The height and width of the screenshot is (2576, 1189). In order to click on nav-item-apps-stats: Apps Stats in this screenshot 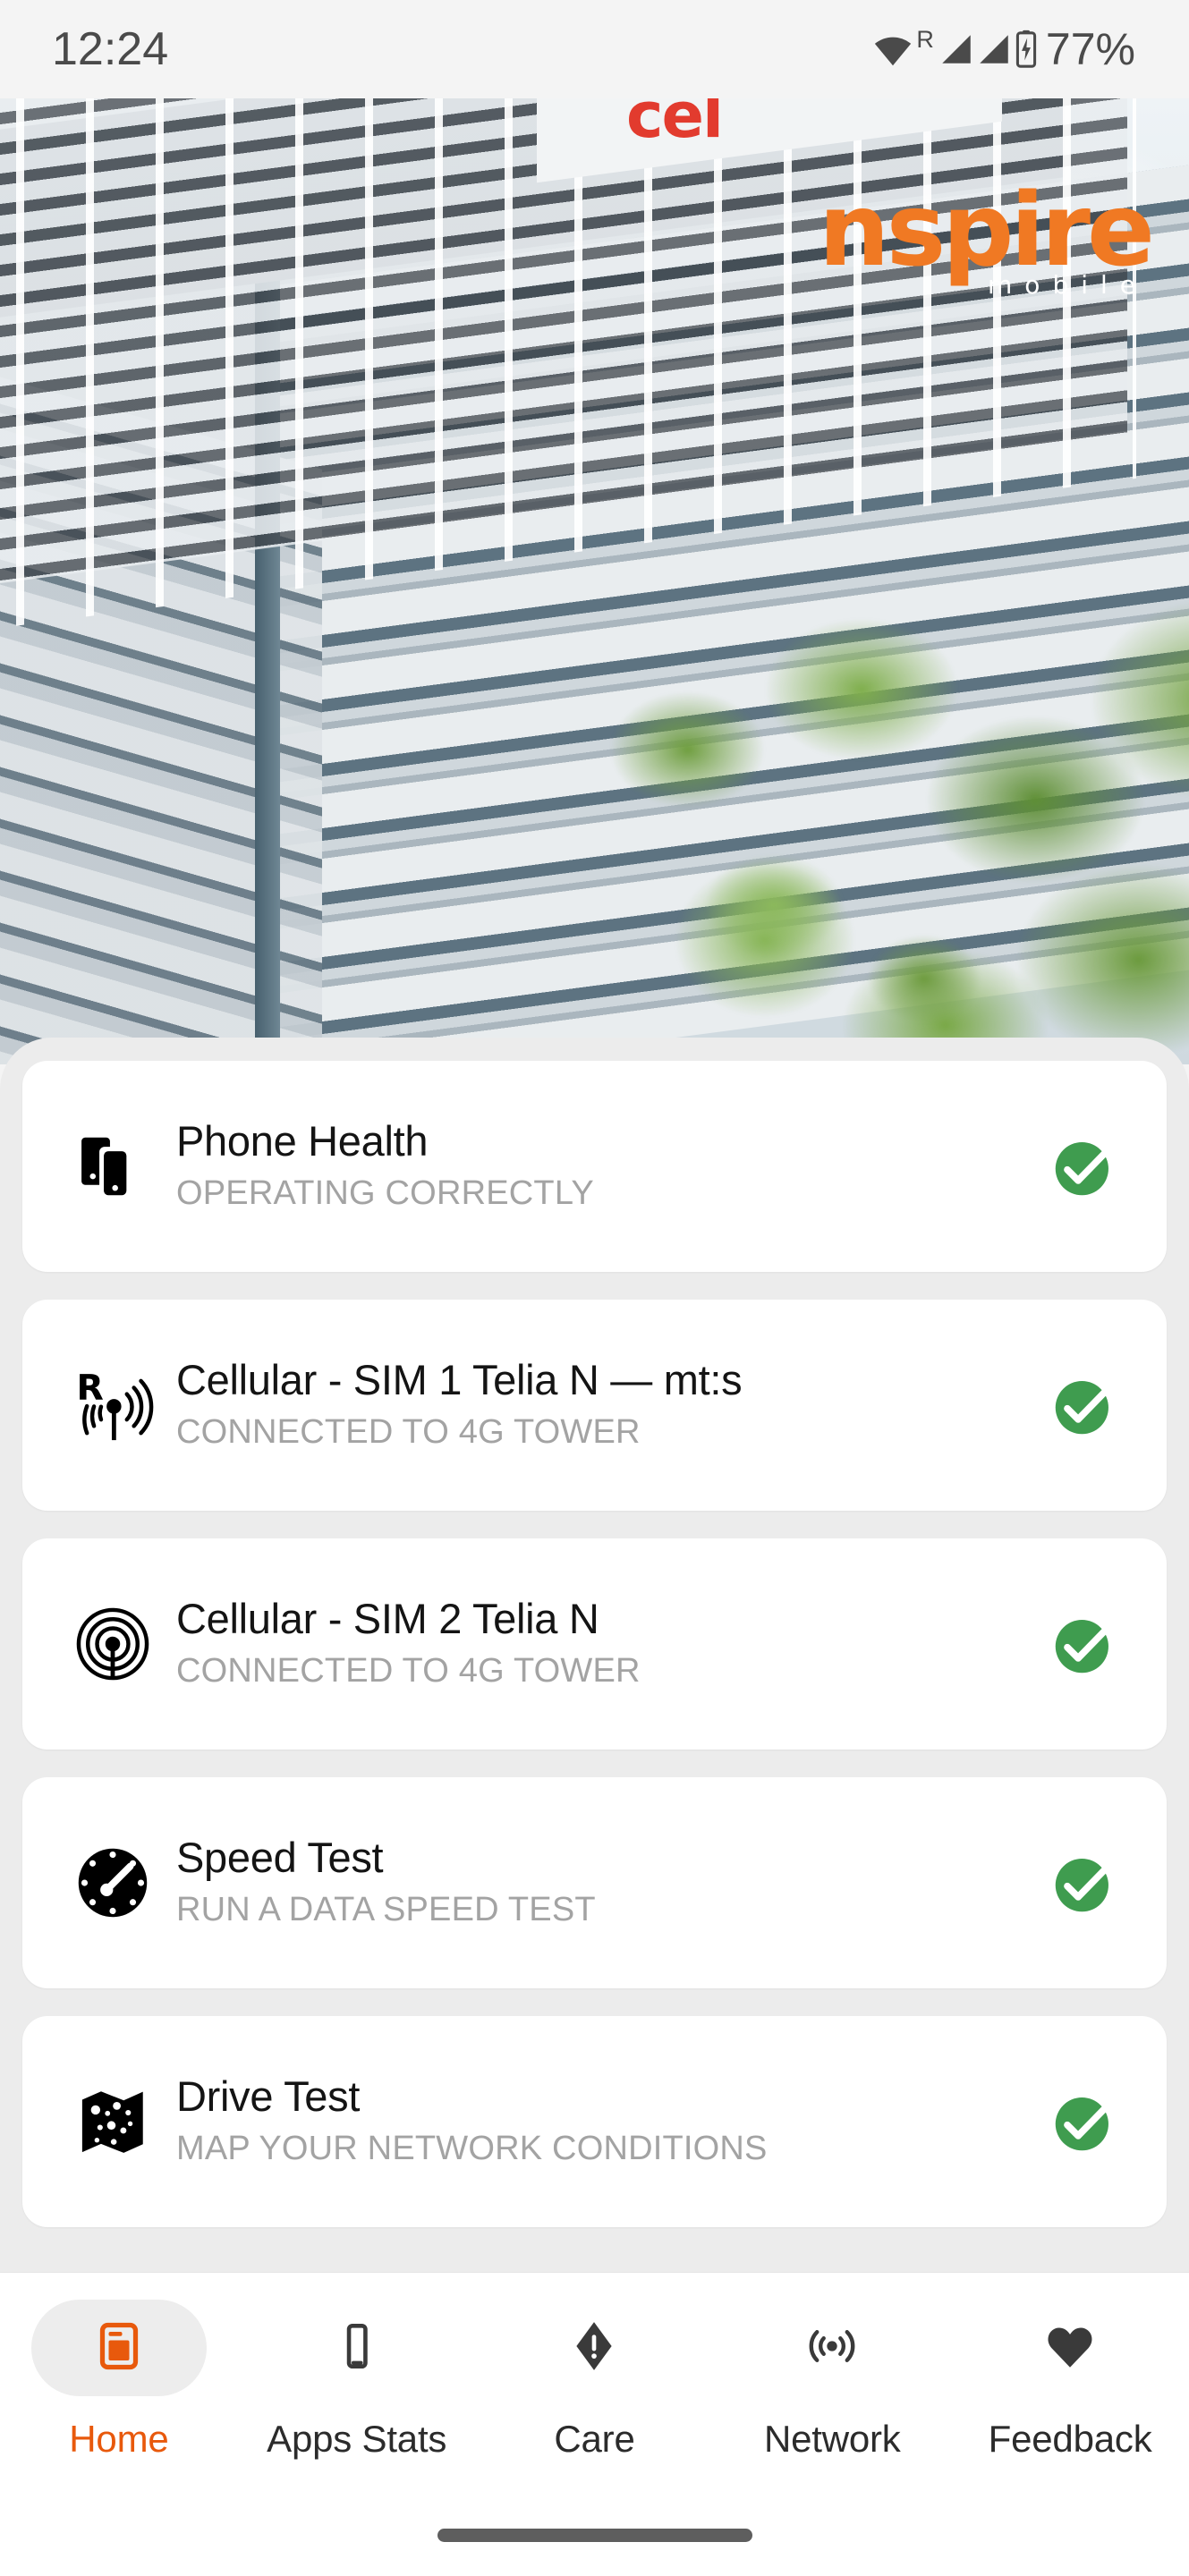, I will do `click(357, 2380)`.